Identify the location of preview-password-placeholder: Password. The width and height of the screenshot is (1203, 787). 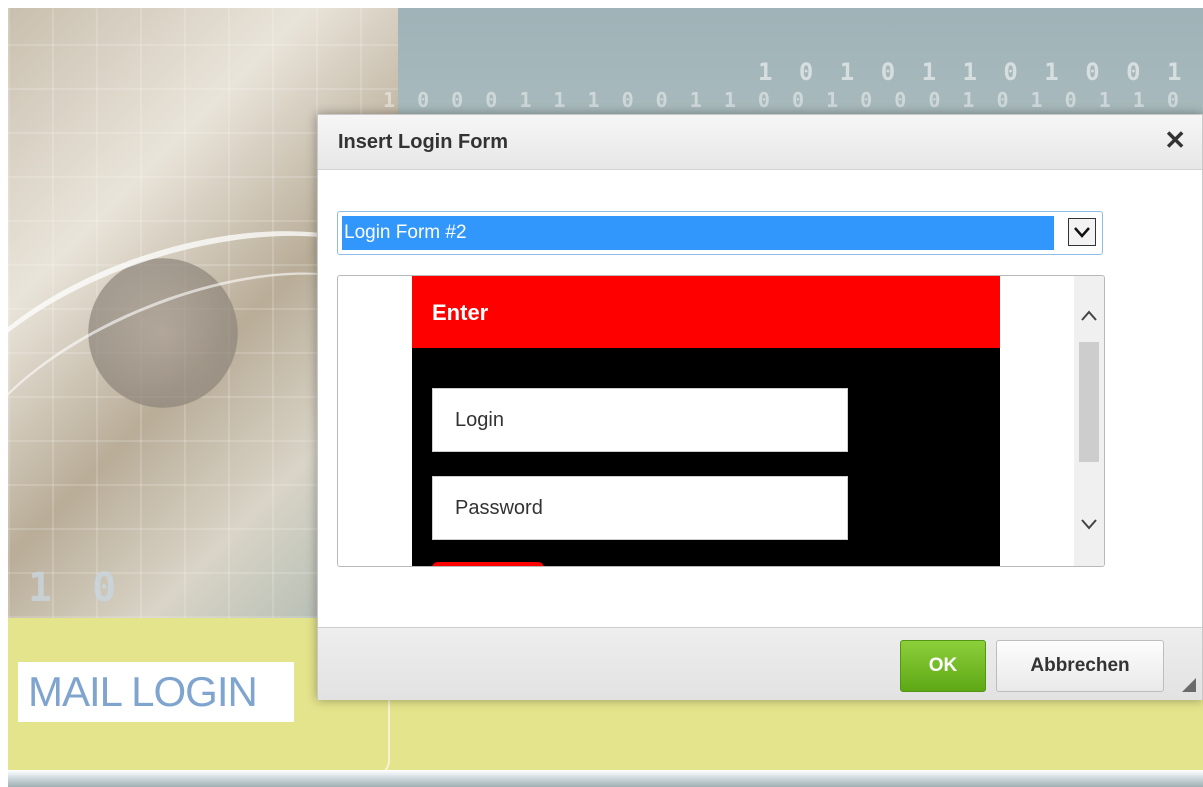
(499, 508).